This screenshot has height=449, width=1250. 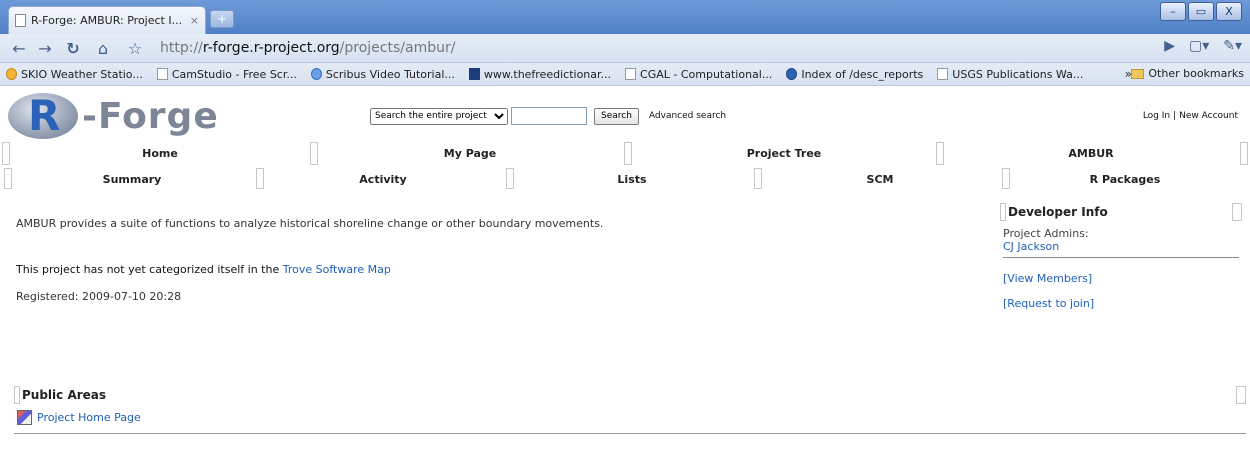 What do you see at coordinates (1187, 73) in the screenshot?
I see `other-bookmarks-button: Other bookmarks` at bounding box center [1187, 73].